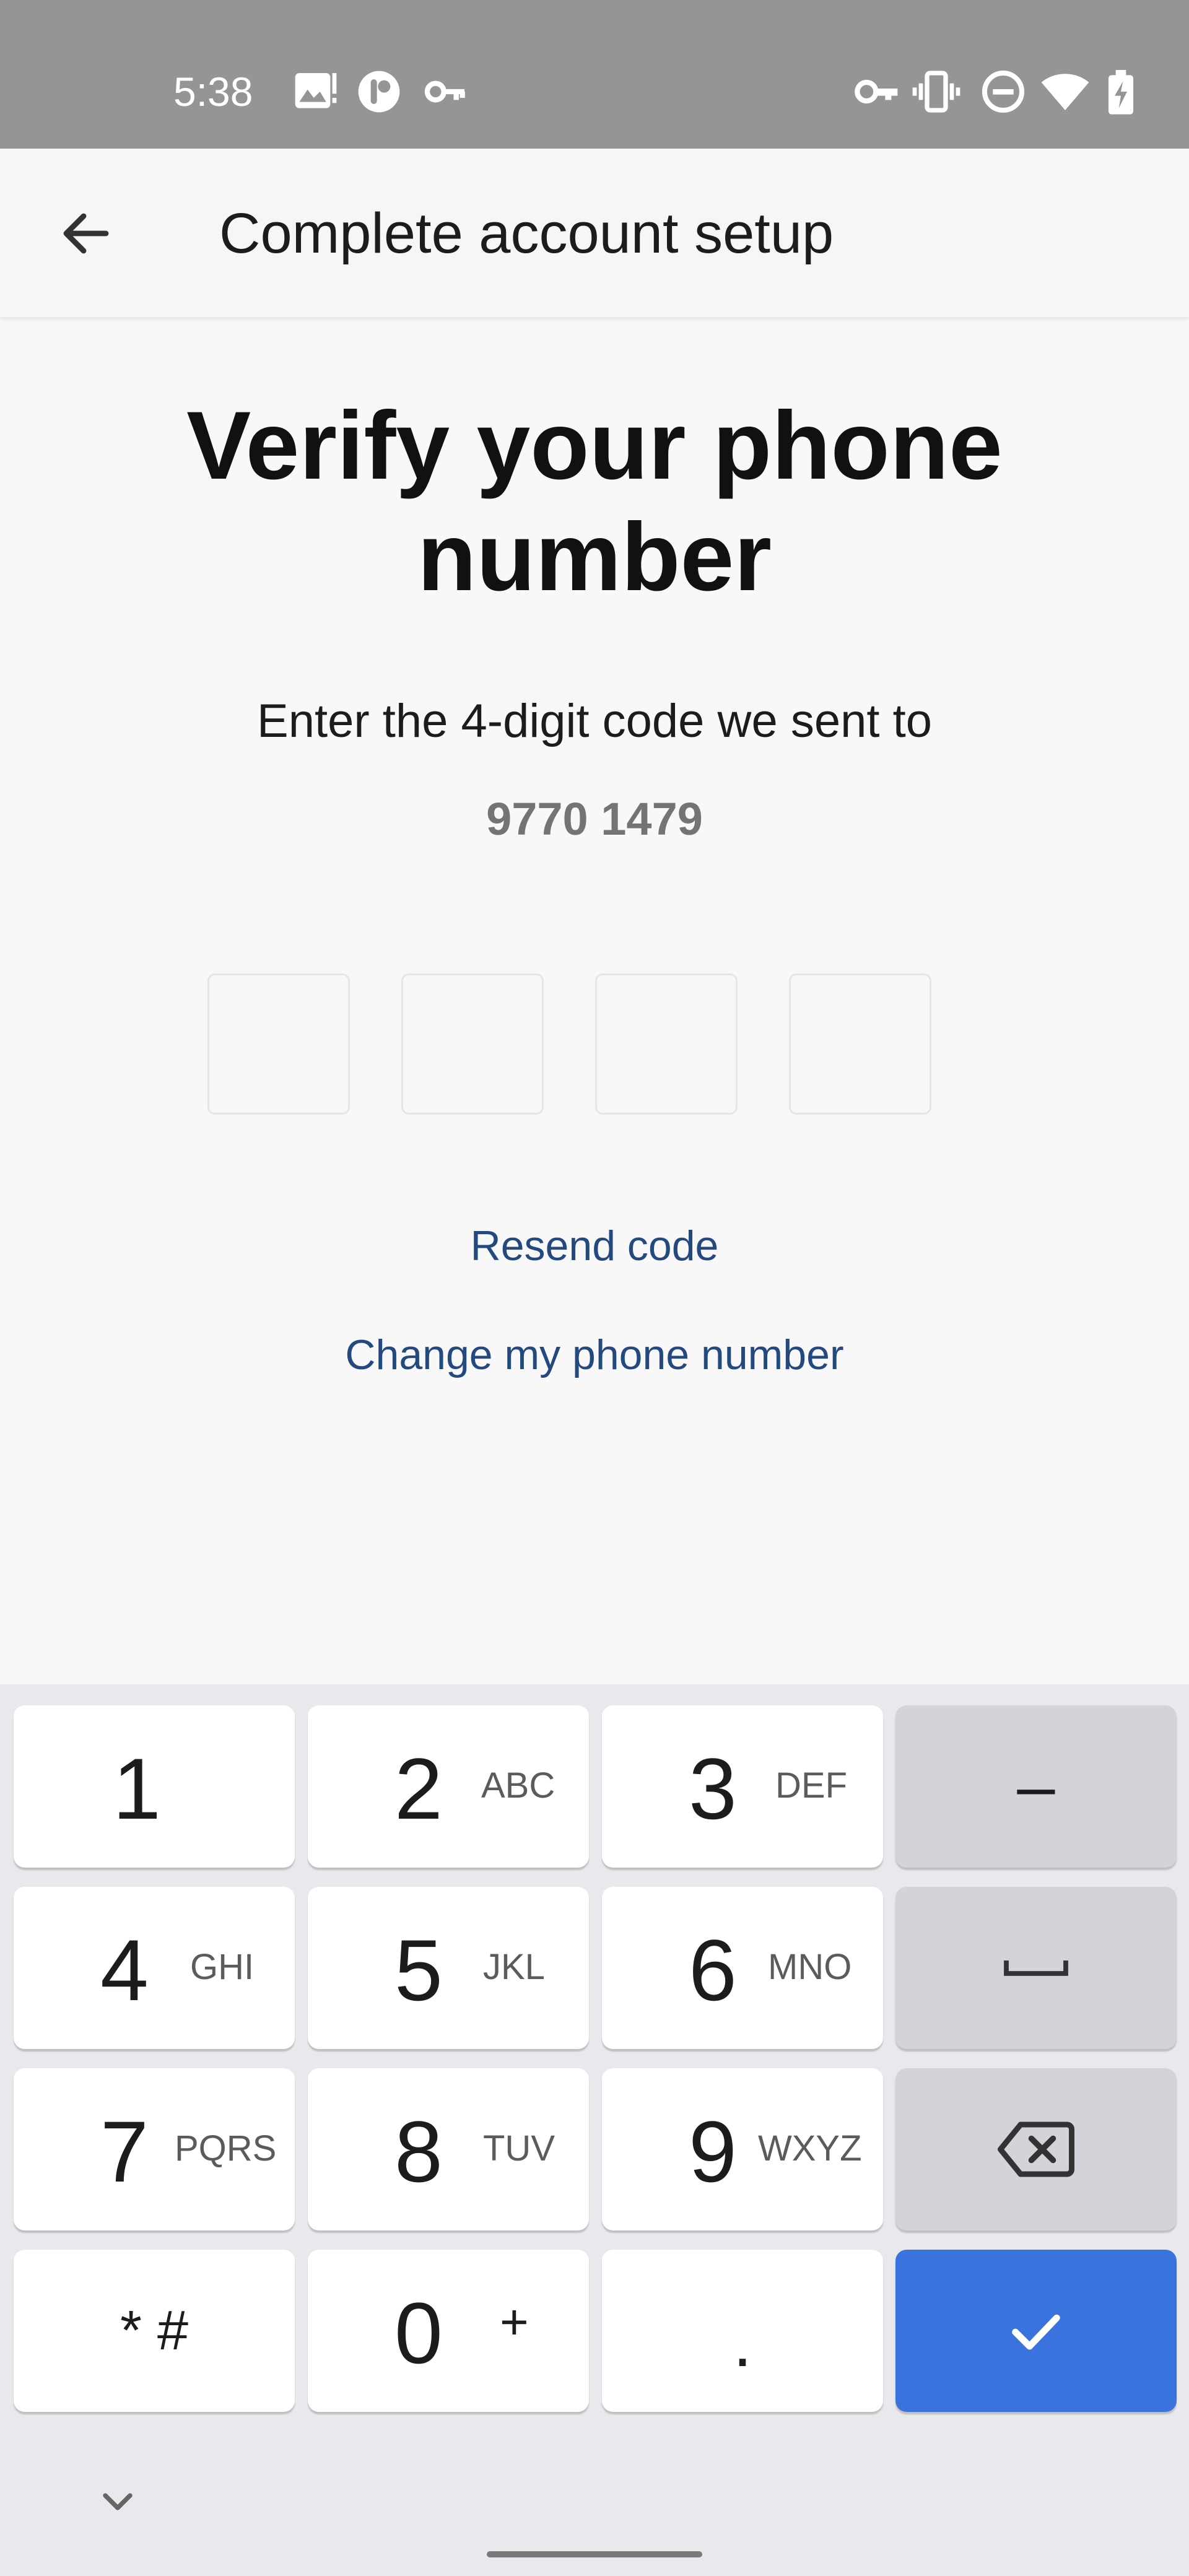  What do you see at coordinates (666, 1044) in the screenshot?
I see `code-digit-3-input` at bounding box center [666, 1044].